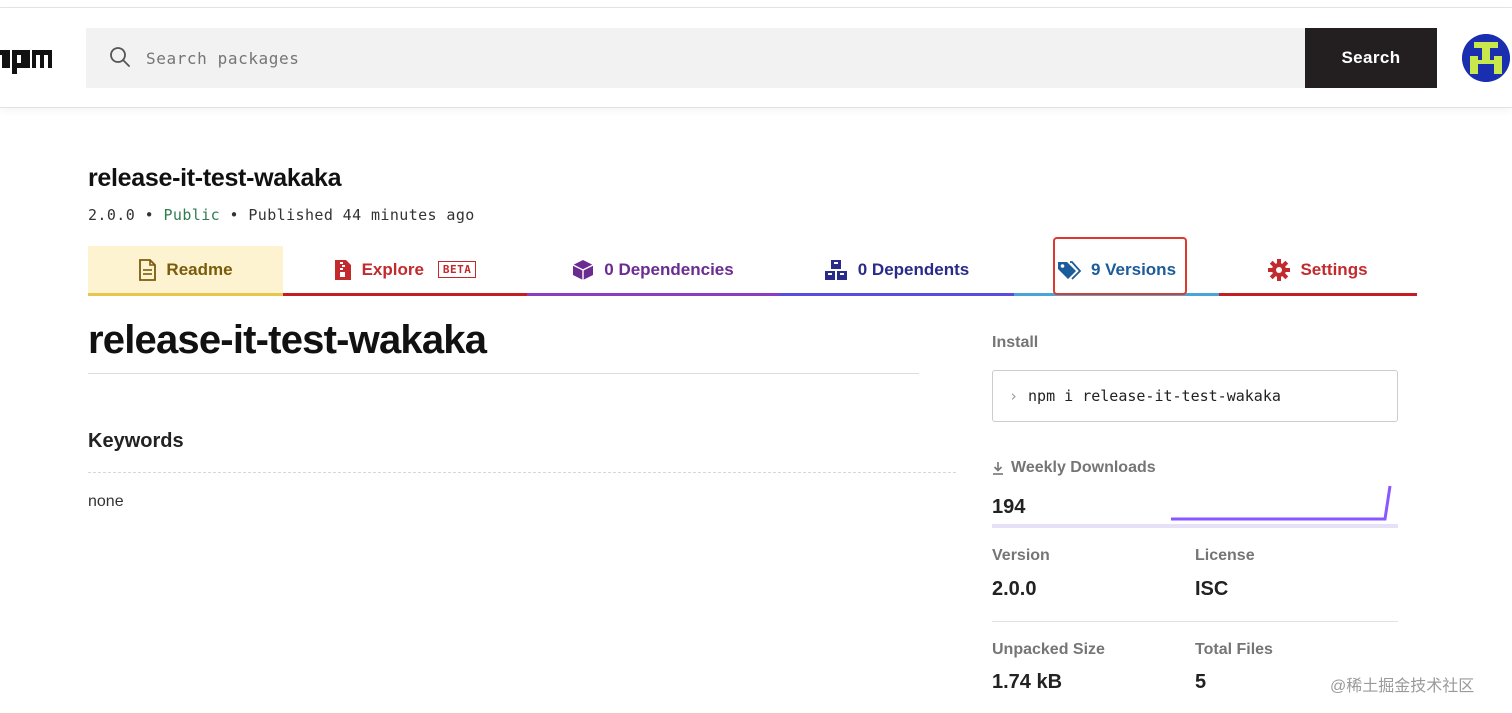  What do you see at coordinates (913, 269) in the screenshot?
I see `tab-label: 0 Dependents` at bounding box center [913, 269].